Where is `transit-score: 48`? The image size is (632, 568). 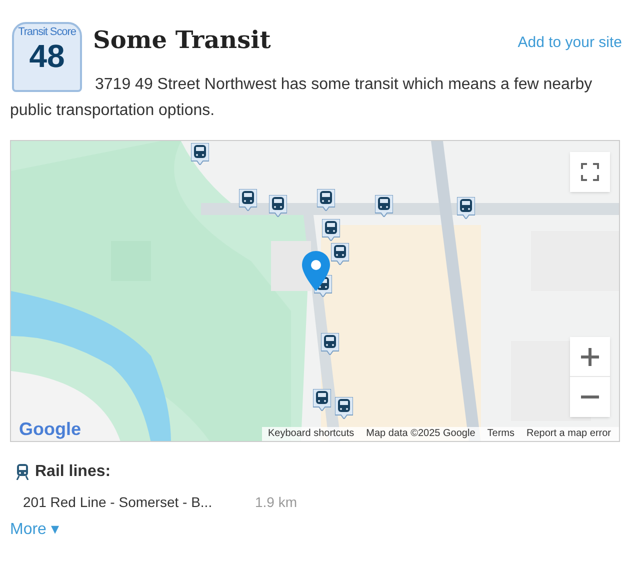 transit-score: 48 is located at coordinates (47, 56).